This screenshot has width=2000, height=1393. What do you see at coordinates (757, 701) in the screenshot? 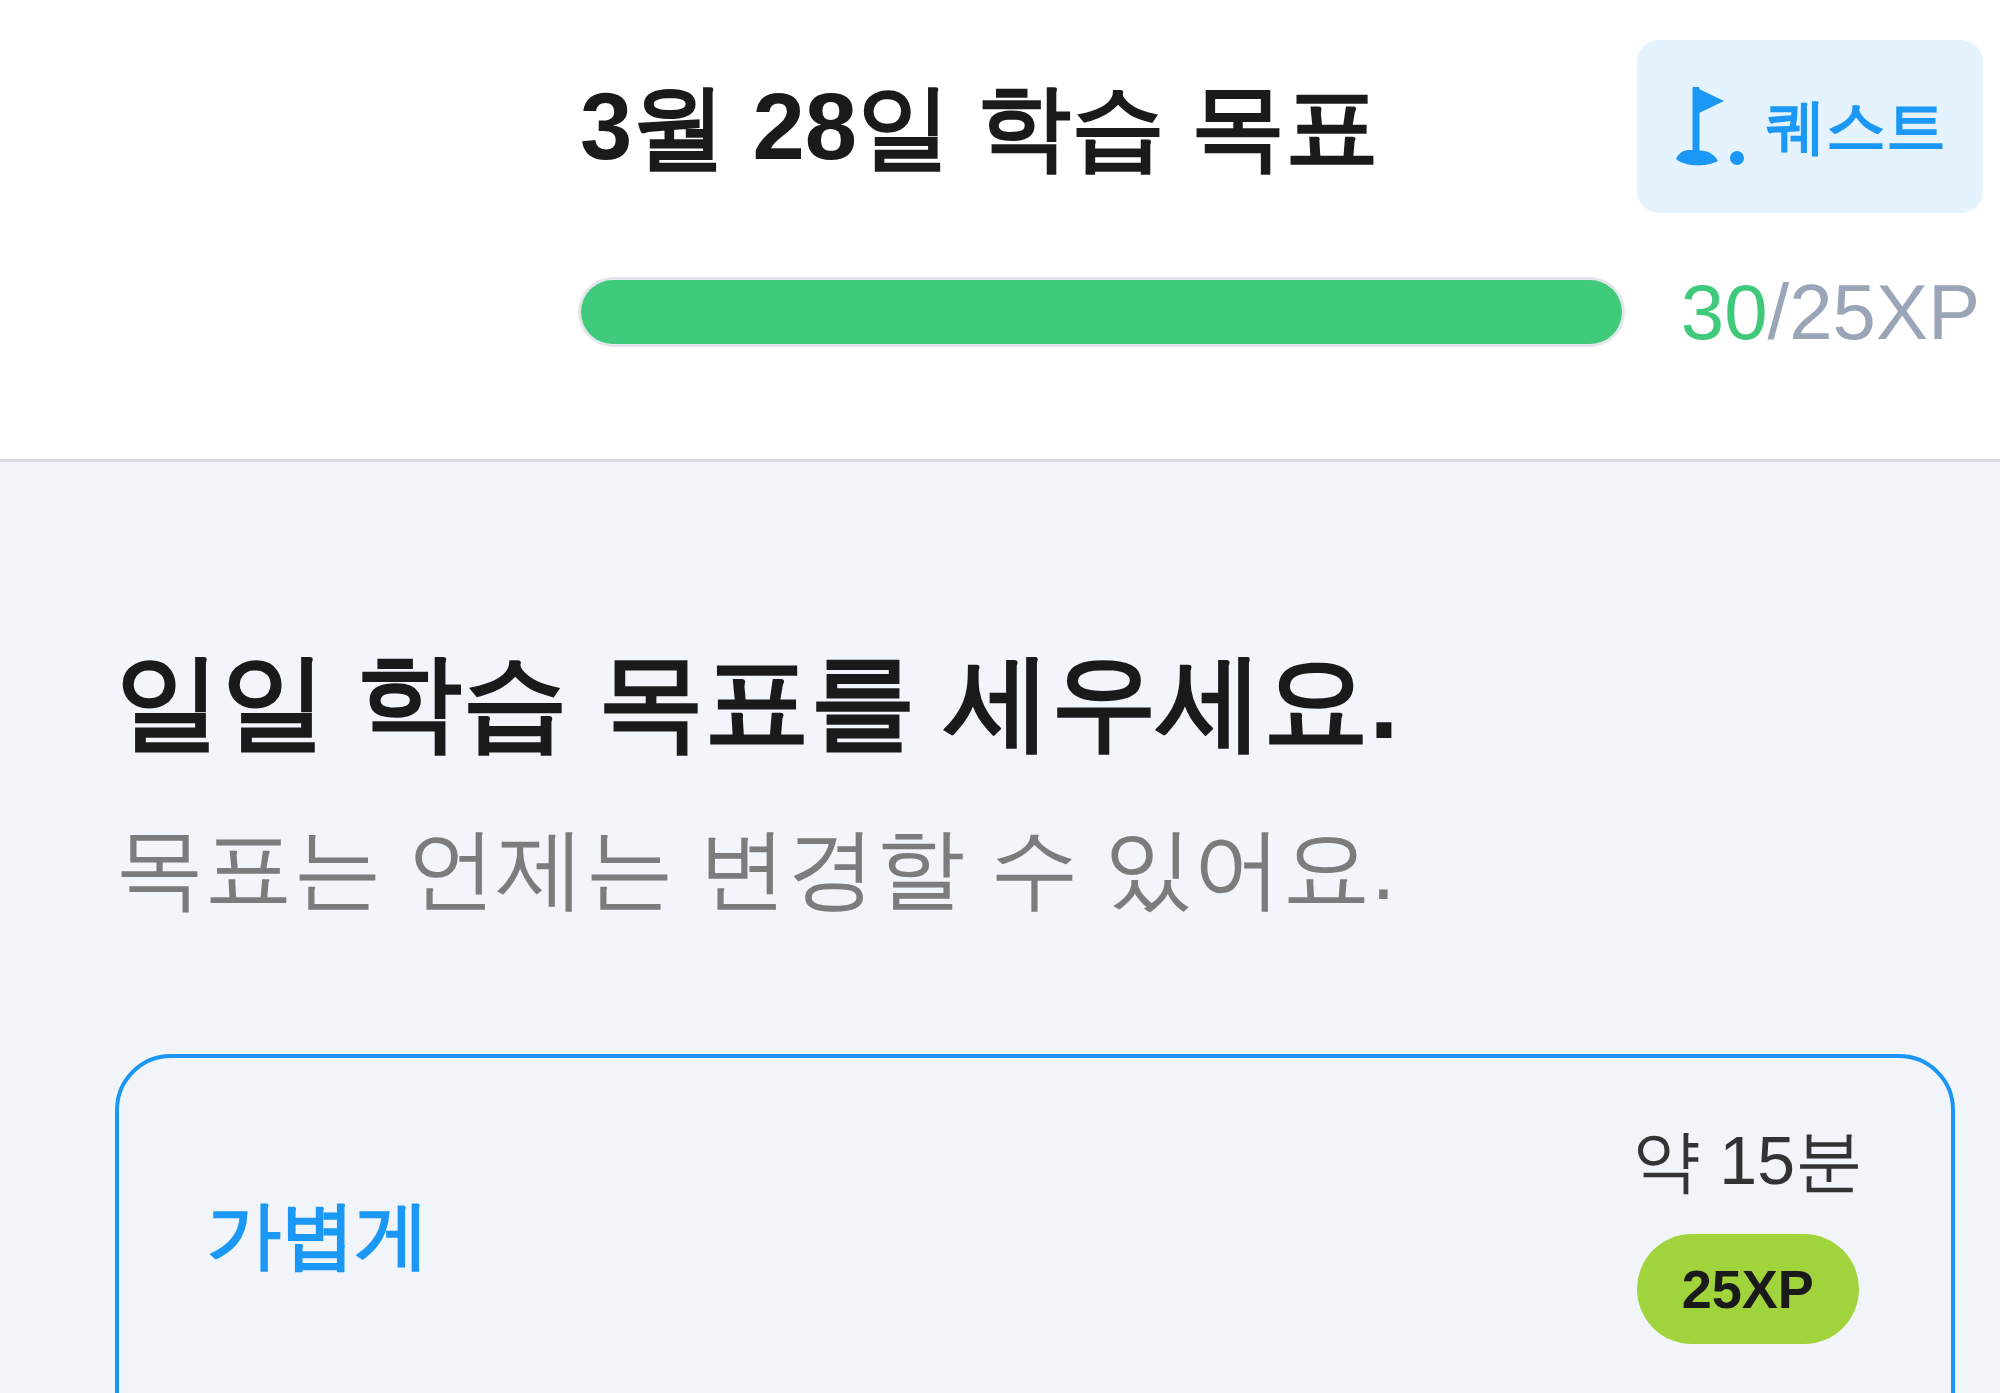
I see `section-heading: 일일 학습 목표를 세우세요.` at bounding box center [757, 701].